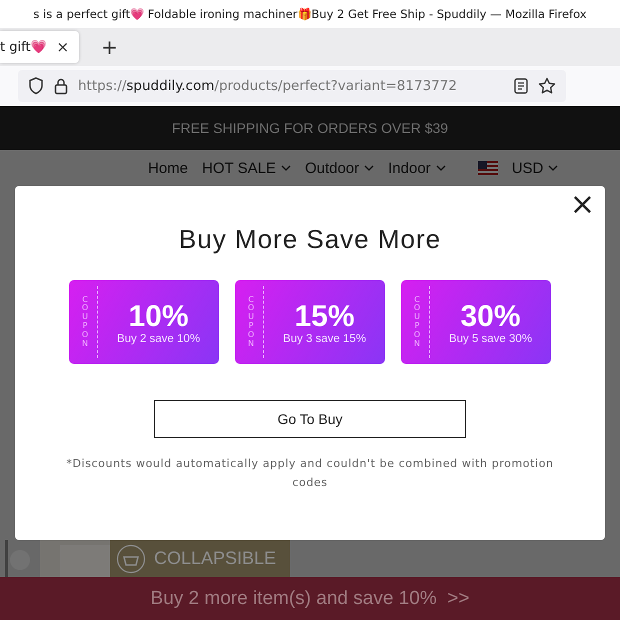 Image resolution: width=620 pixels, height=620 pixels. What do you see at coordinates (215, 558) in the screenshot?
I see `badge-label: COLLAPSIBLE` at bounding box center [215, 558].